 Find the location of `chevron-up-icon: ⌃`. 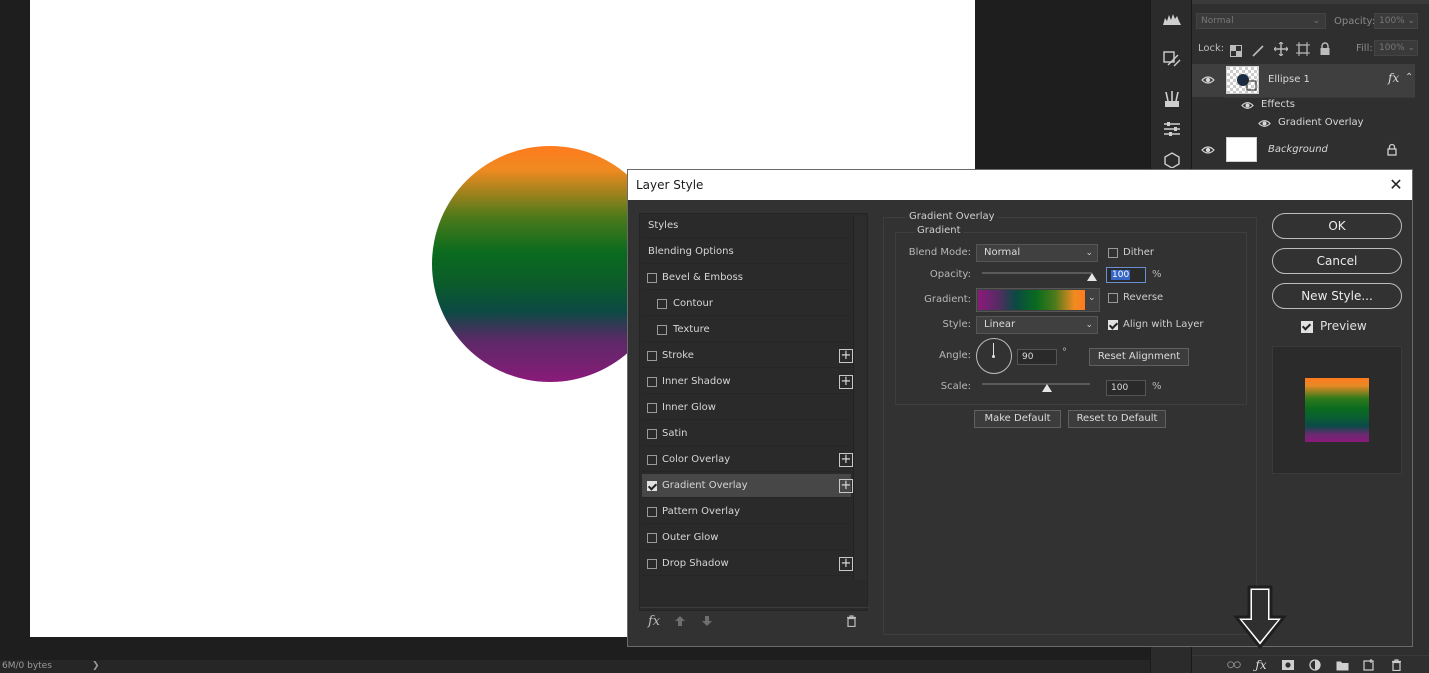

chevron-up-icon: ⌃ is located at coordinates (1409, 77).